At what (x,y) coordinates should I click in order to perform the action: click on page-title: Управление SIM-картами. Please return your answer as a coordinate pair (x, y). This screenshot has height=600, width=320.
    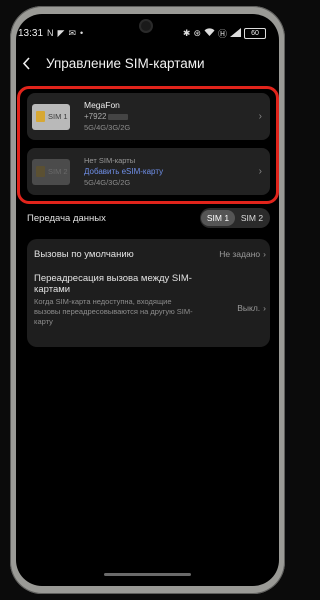
    Looking at the image, I should click on (125, 63).